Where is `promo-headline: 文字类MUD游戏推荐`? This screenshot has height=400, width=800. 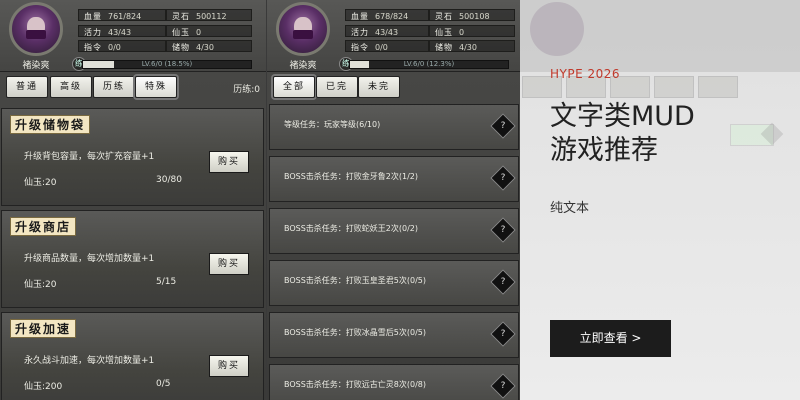
promo-headline: 文字类MUD游戏推荐 is located at coordinates (622, 133).